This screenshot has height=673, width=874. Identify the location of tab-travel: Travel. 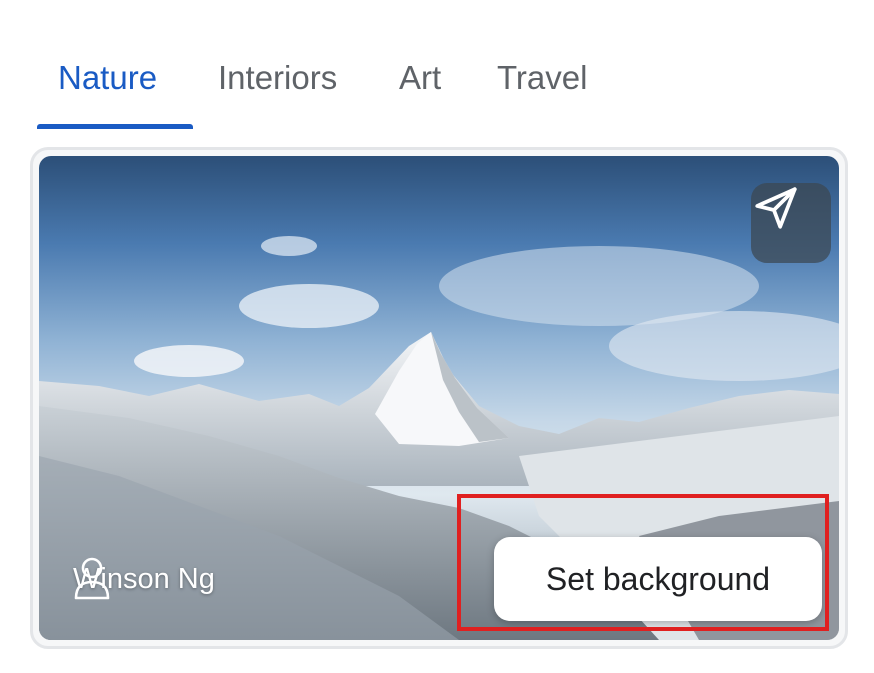
(542, 78).